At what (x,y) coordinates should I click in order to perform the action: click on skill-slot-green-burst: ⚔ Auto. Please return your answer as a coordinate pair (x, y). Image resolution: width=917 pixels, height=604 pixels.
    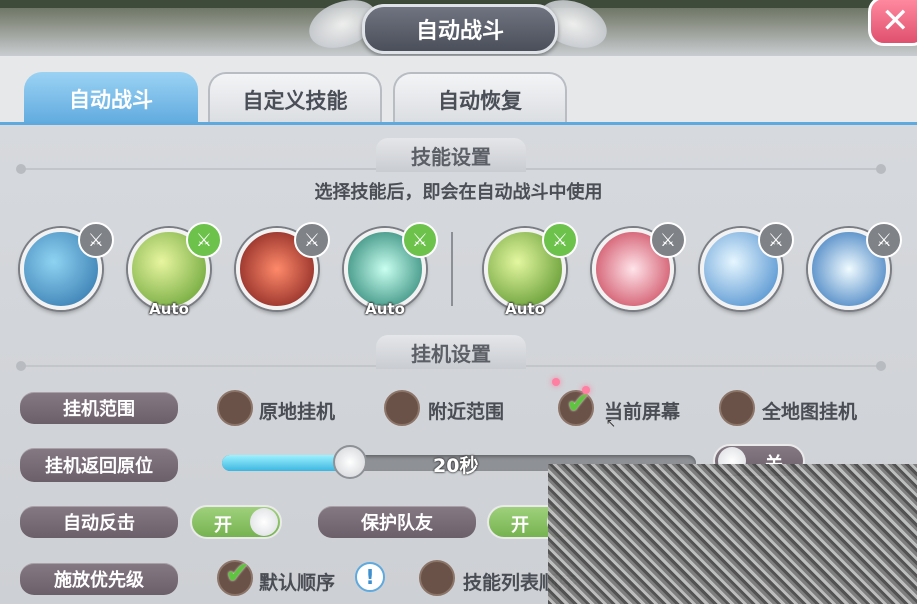
    Looking at the image, I should click on (391, 270).